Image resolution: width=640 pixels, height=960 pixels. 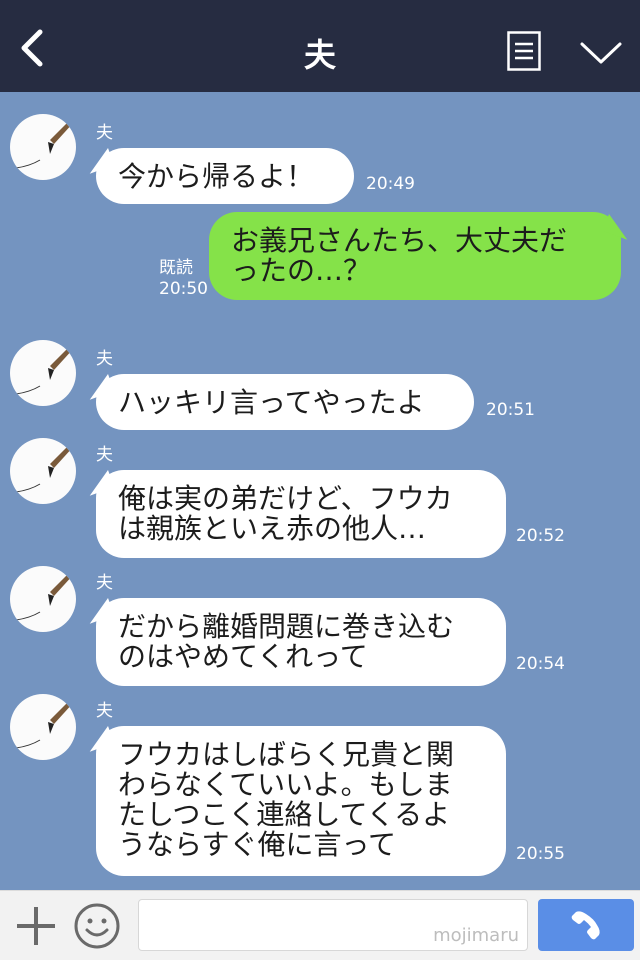 What do you see at coordinates (97, 926) in the screenshot?
I see `smiley-icon` at bounding box center [97, 926].